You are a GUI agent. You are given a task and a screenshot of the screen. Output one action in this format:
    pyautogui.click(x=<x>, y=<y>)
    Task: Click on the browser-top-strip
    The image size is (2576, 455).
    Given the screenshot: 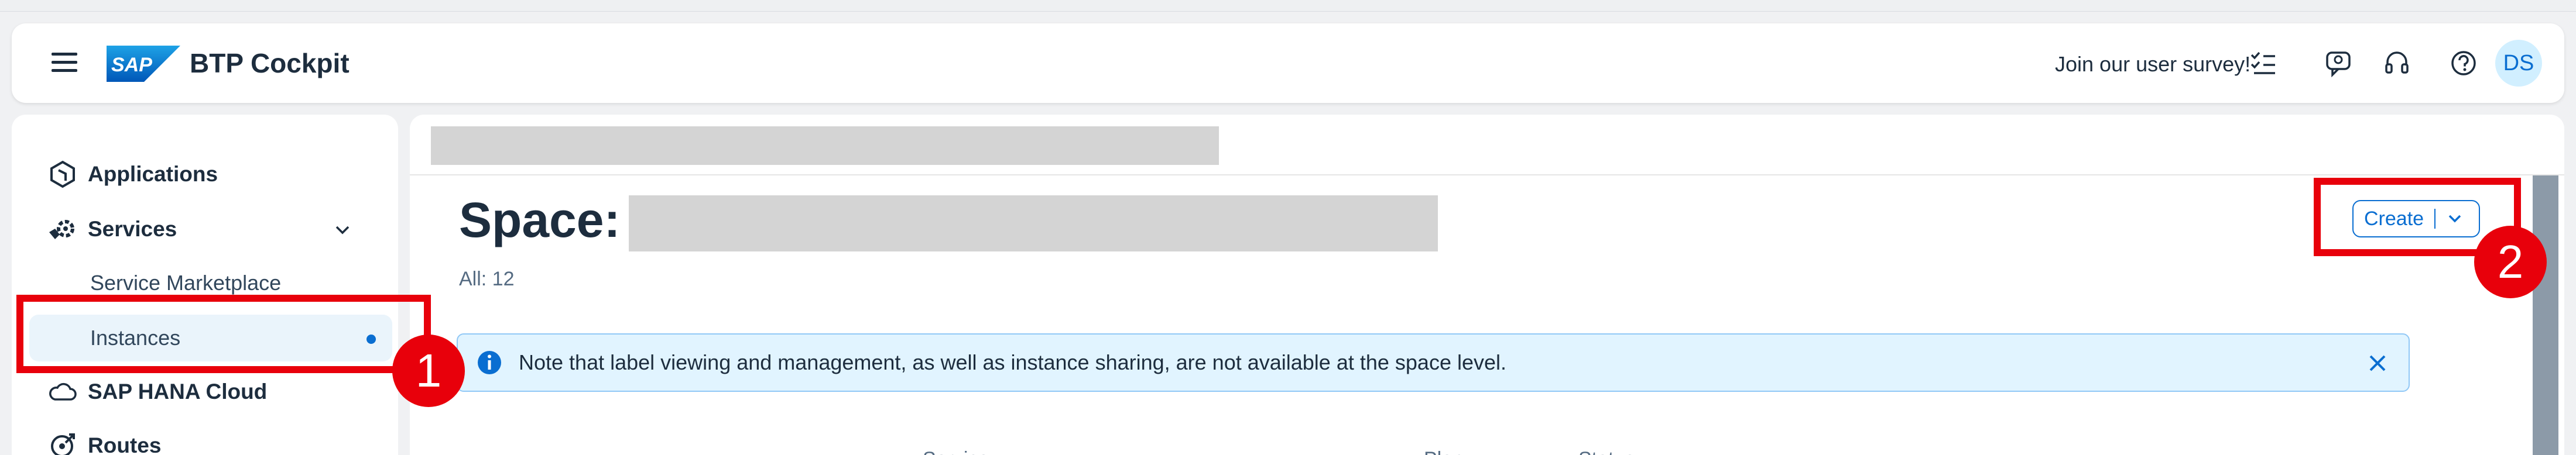 What is the action you would take?
    pyautogui.click(x=1288, y=6)
    